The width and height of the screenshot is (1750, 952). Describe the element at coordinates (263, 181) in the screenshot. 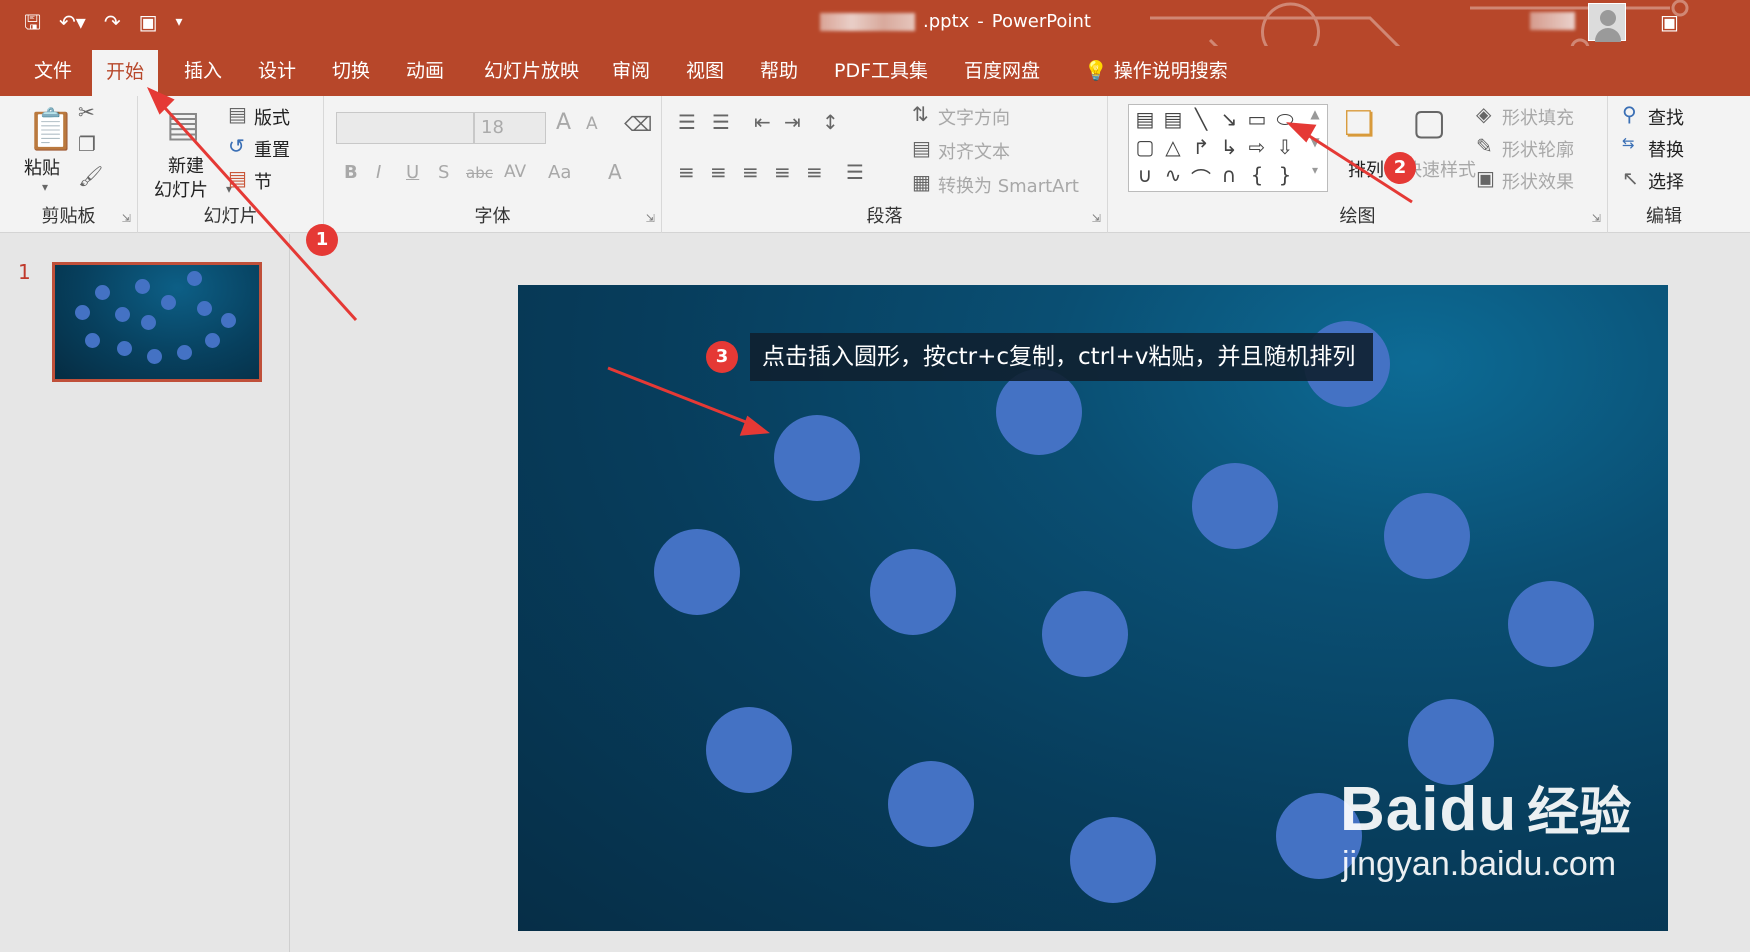

I see `section-button: 节` at that location.